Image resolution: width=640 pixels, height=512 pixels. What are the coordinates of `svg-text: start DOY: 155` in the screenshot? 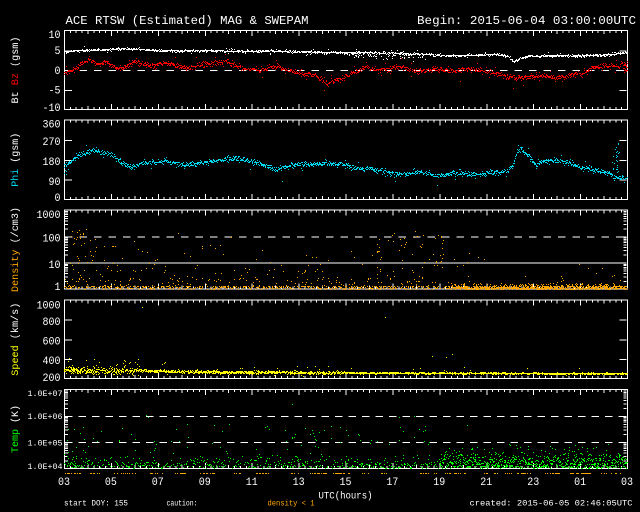 It's located at (96, 504).